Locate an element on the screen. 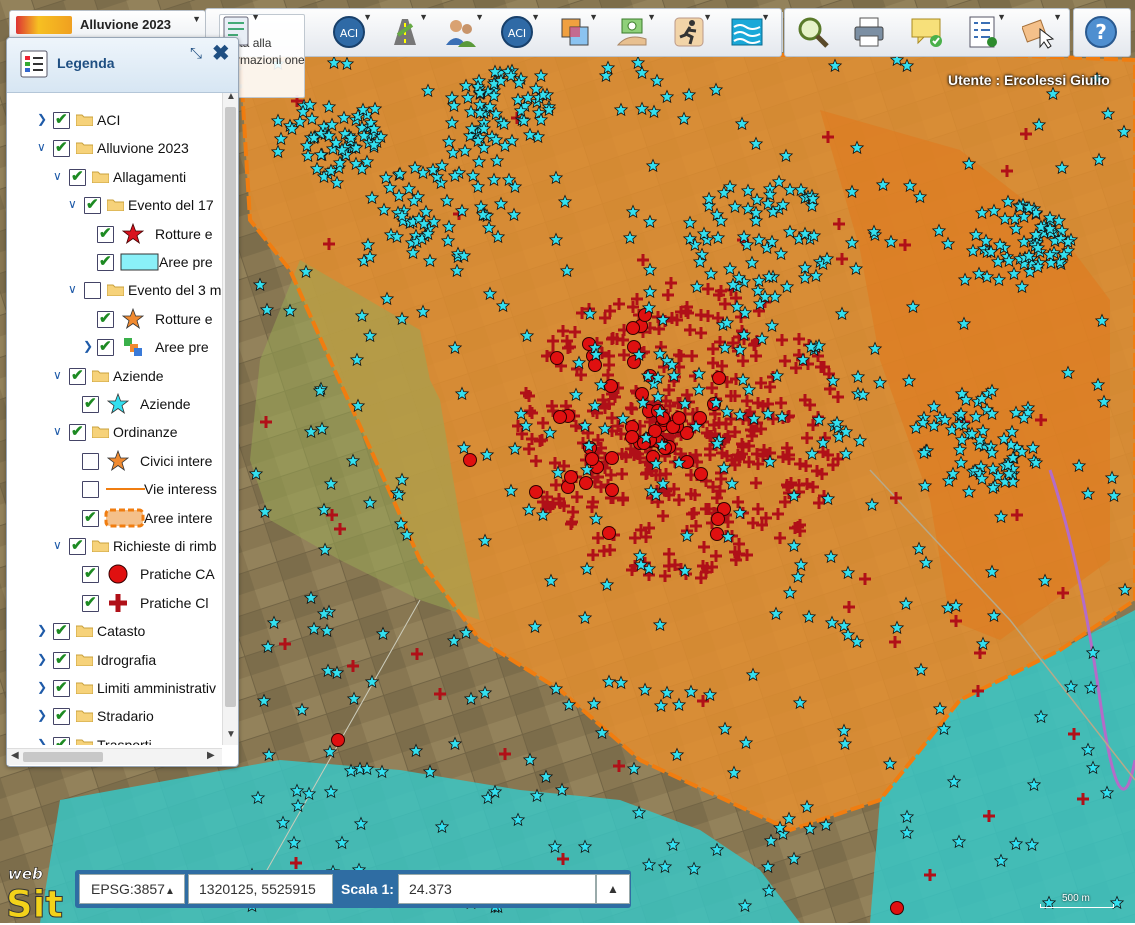  users-button: ▼ is located at coordinates (461, 32).